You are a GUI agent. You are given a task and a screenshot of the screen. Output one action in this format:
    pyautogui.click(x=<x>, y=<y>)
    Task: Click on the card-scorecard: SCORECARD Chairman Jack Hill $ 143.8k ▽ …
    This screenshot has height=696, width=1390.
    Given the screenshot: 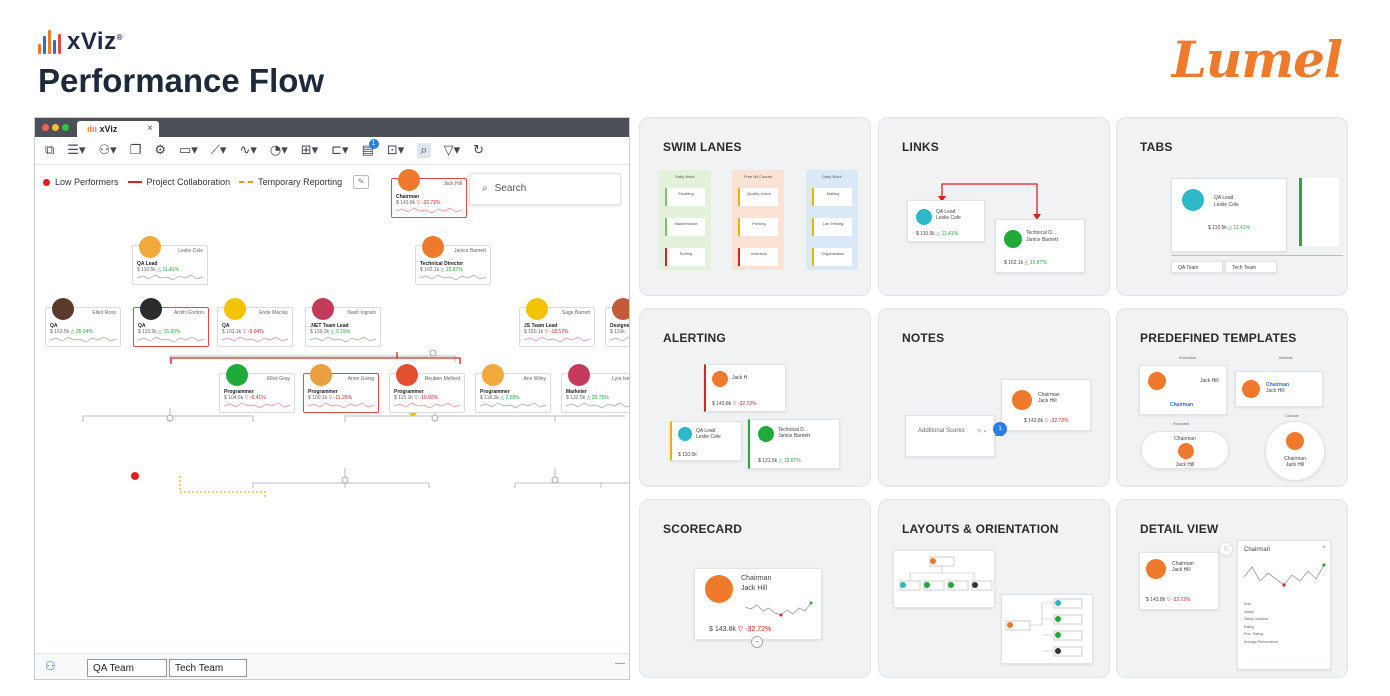 What is the action you would take?
    pyautogui.click(x=755, y=588)
    